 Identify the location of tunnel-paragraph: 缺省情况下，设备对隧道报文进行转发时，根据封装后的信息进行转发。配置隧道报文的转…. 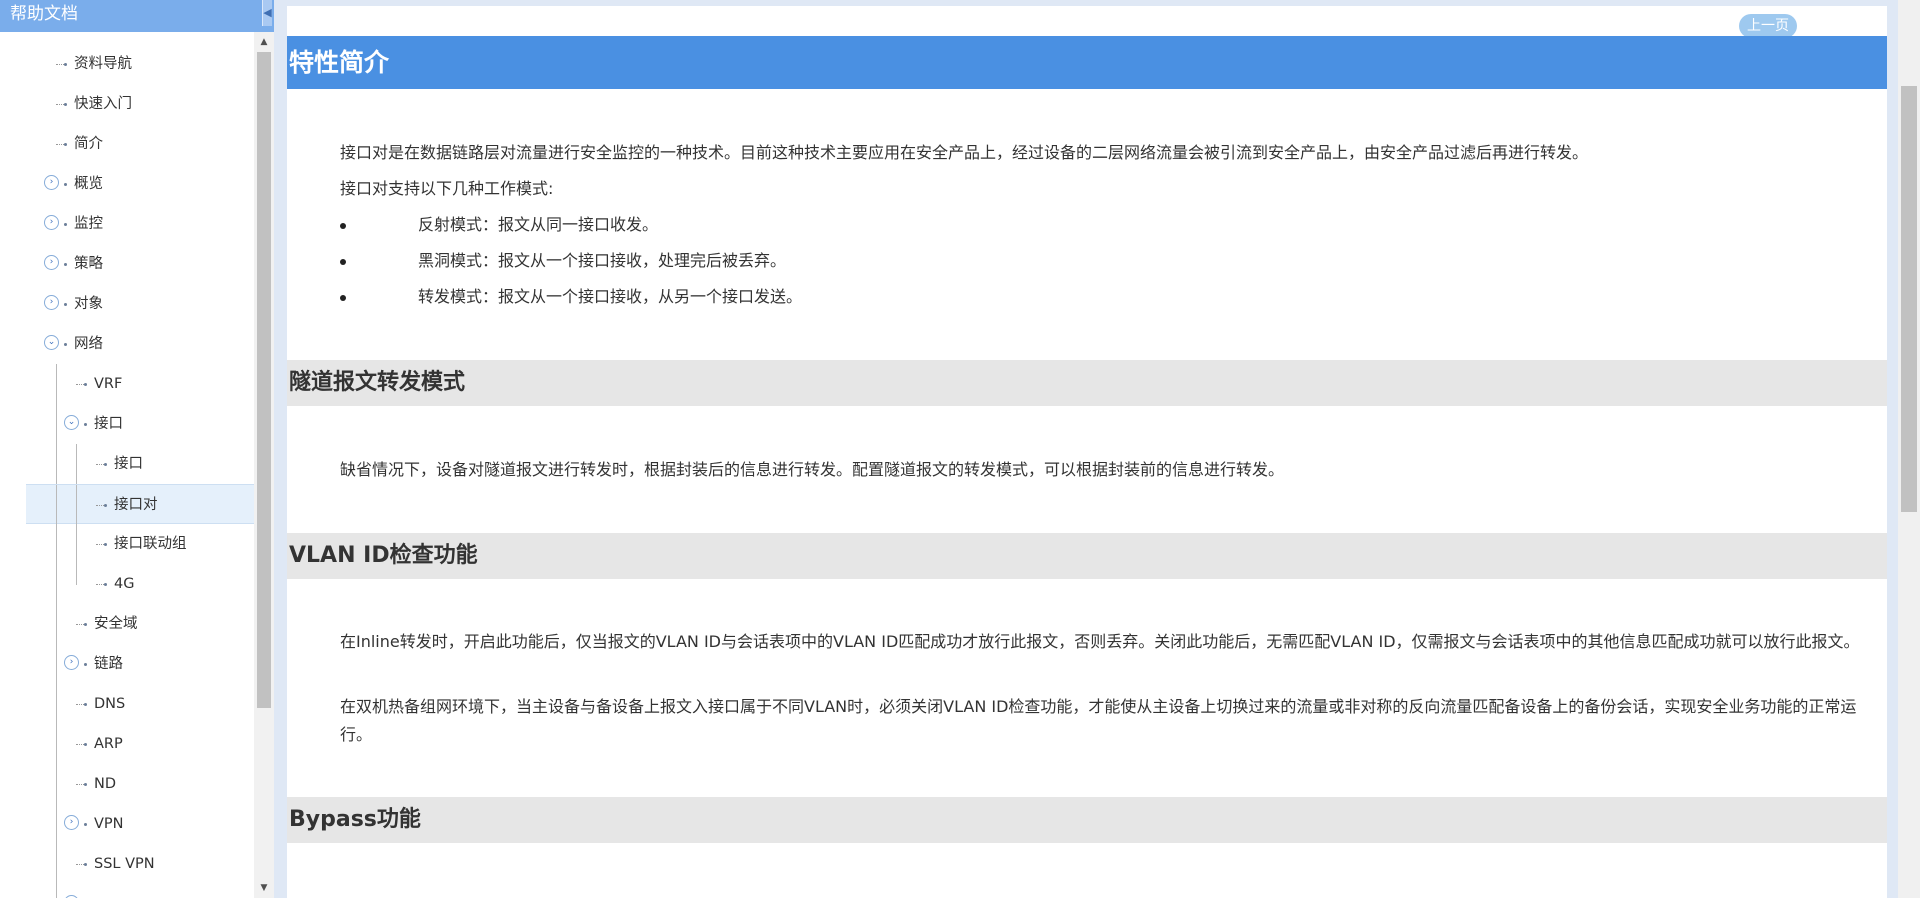
(812, 469).